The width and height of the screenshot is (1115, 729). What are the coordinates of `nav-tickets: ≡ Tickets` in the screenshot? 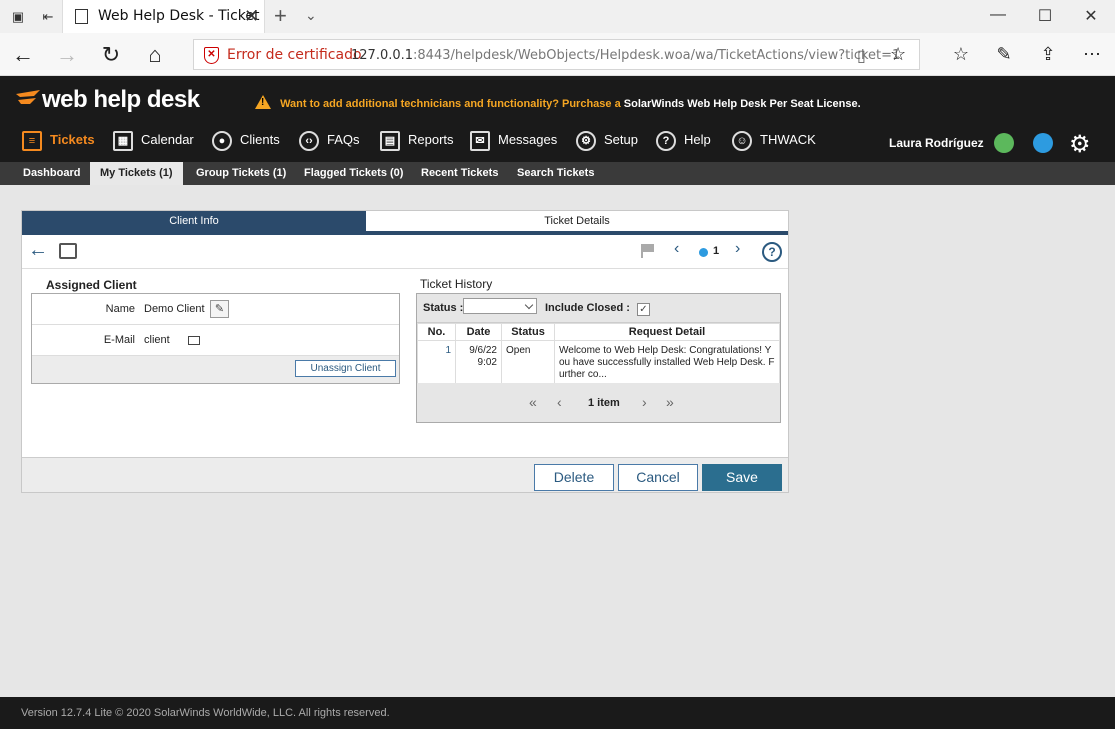 It's located at (58, 141).